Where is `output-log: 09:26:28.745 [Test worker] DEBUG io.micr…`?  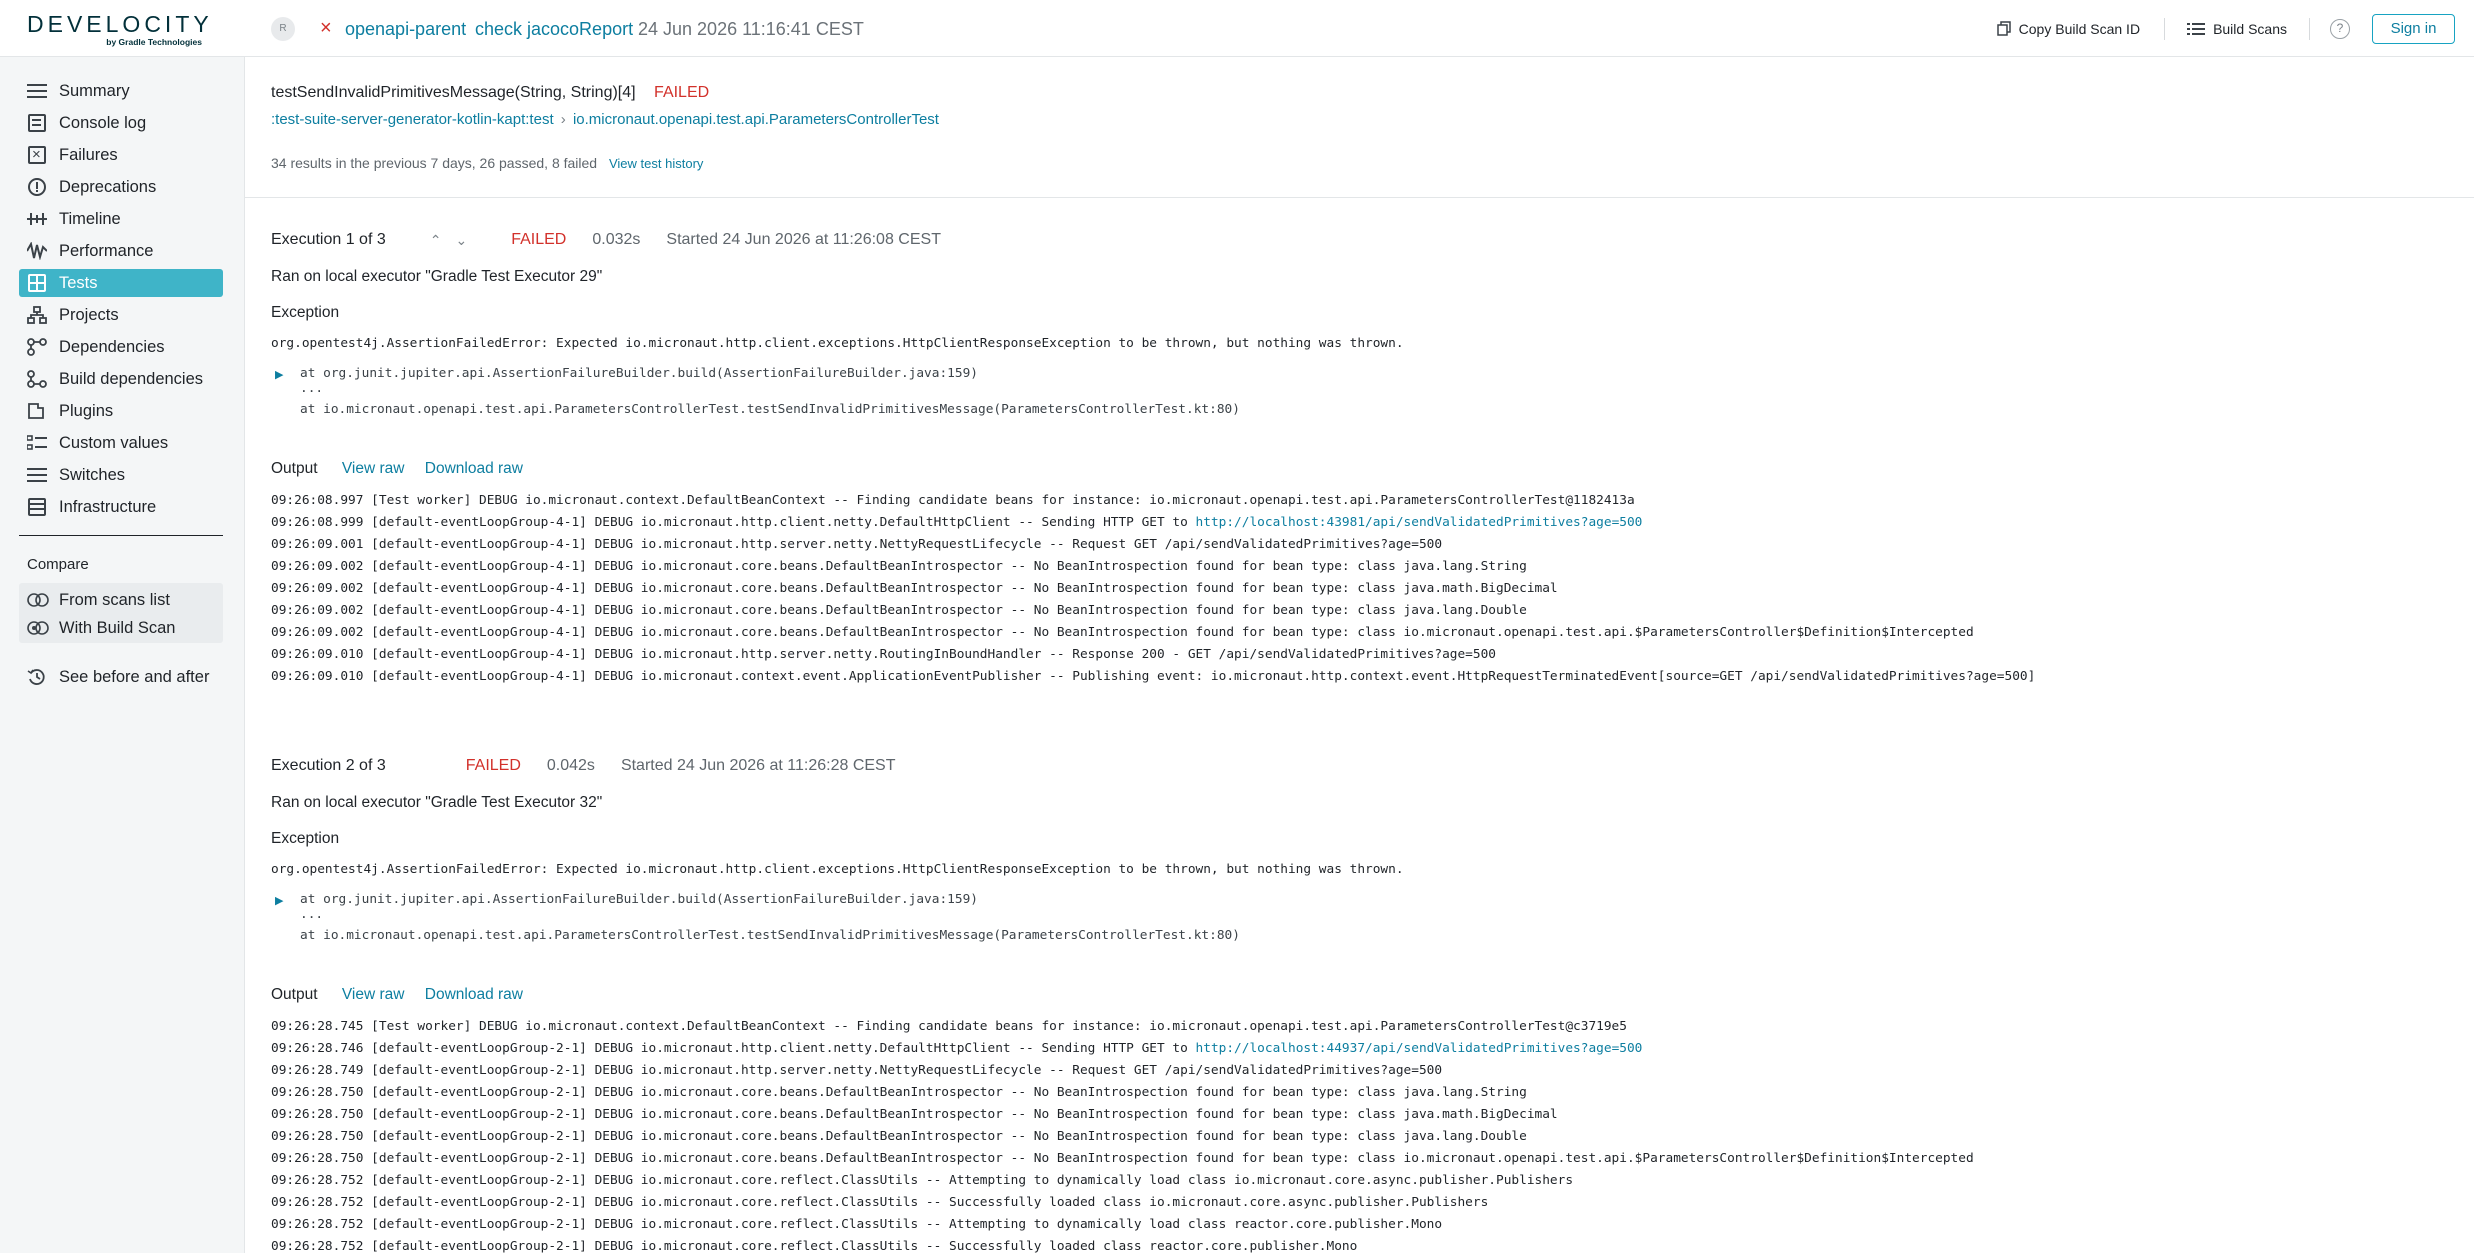
output-log: 09:26:28.745 [Test worker] DEBUG io.micr… is located at coordinates (1122, 1137).